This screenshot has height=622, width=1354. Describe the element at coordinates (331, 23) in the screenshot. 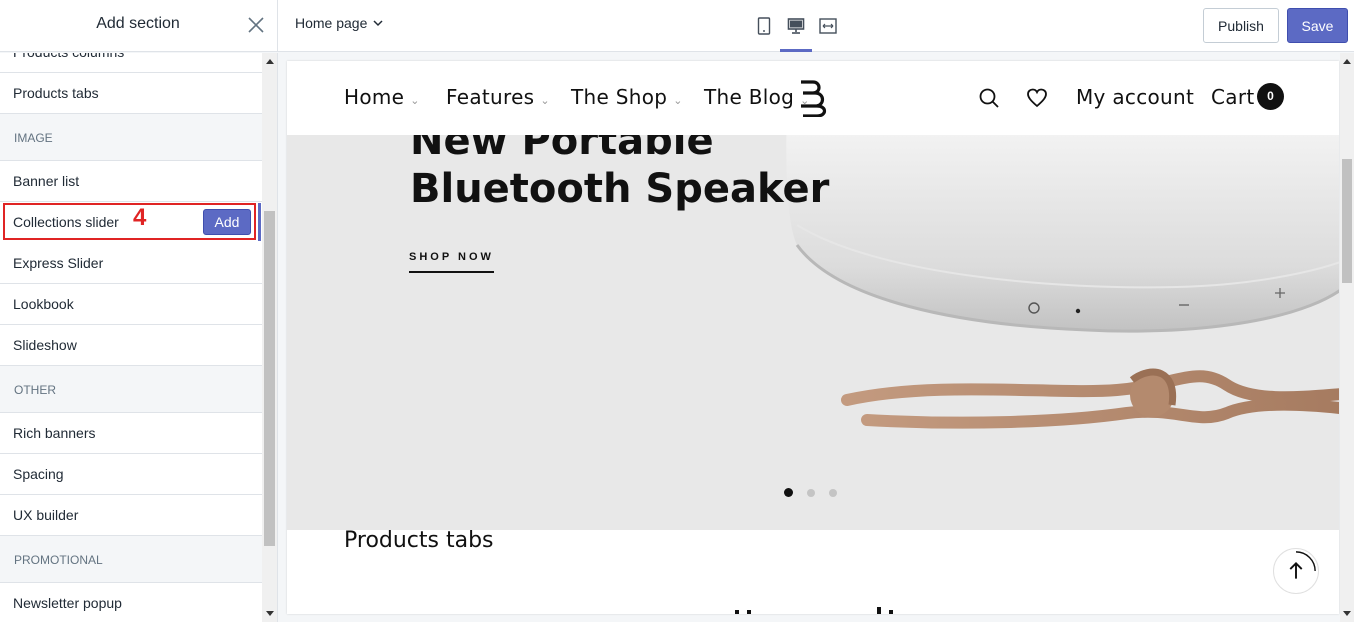

I see `page-selector-label: Home page` at that location.